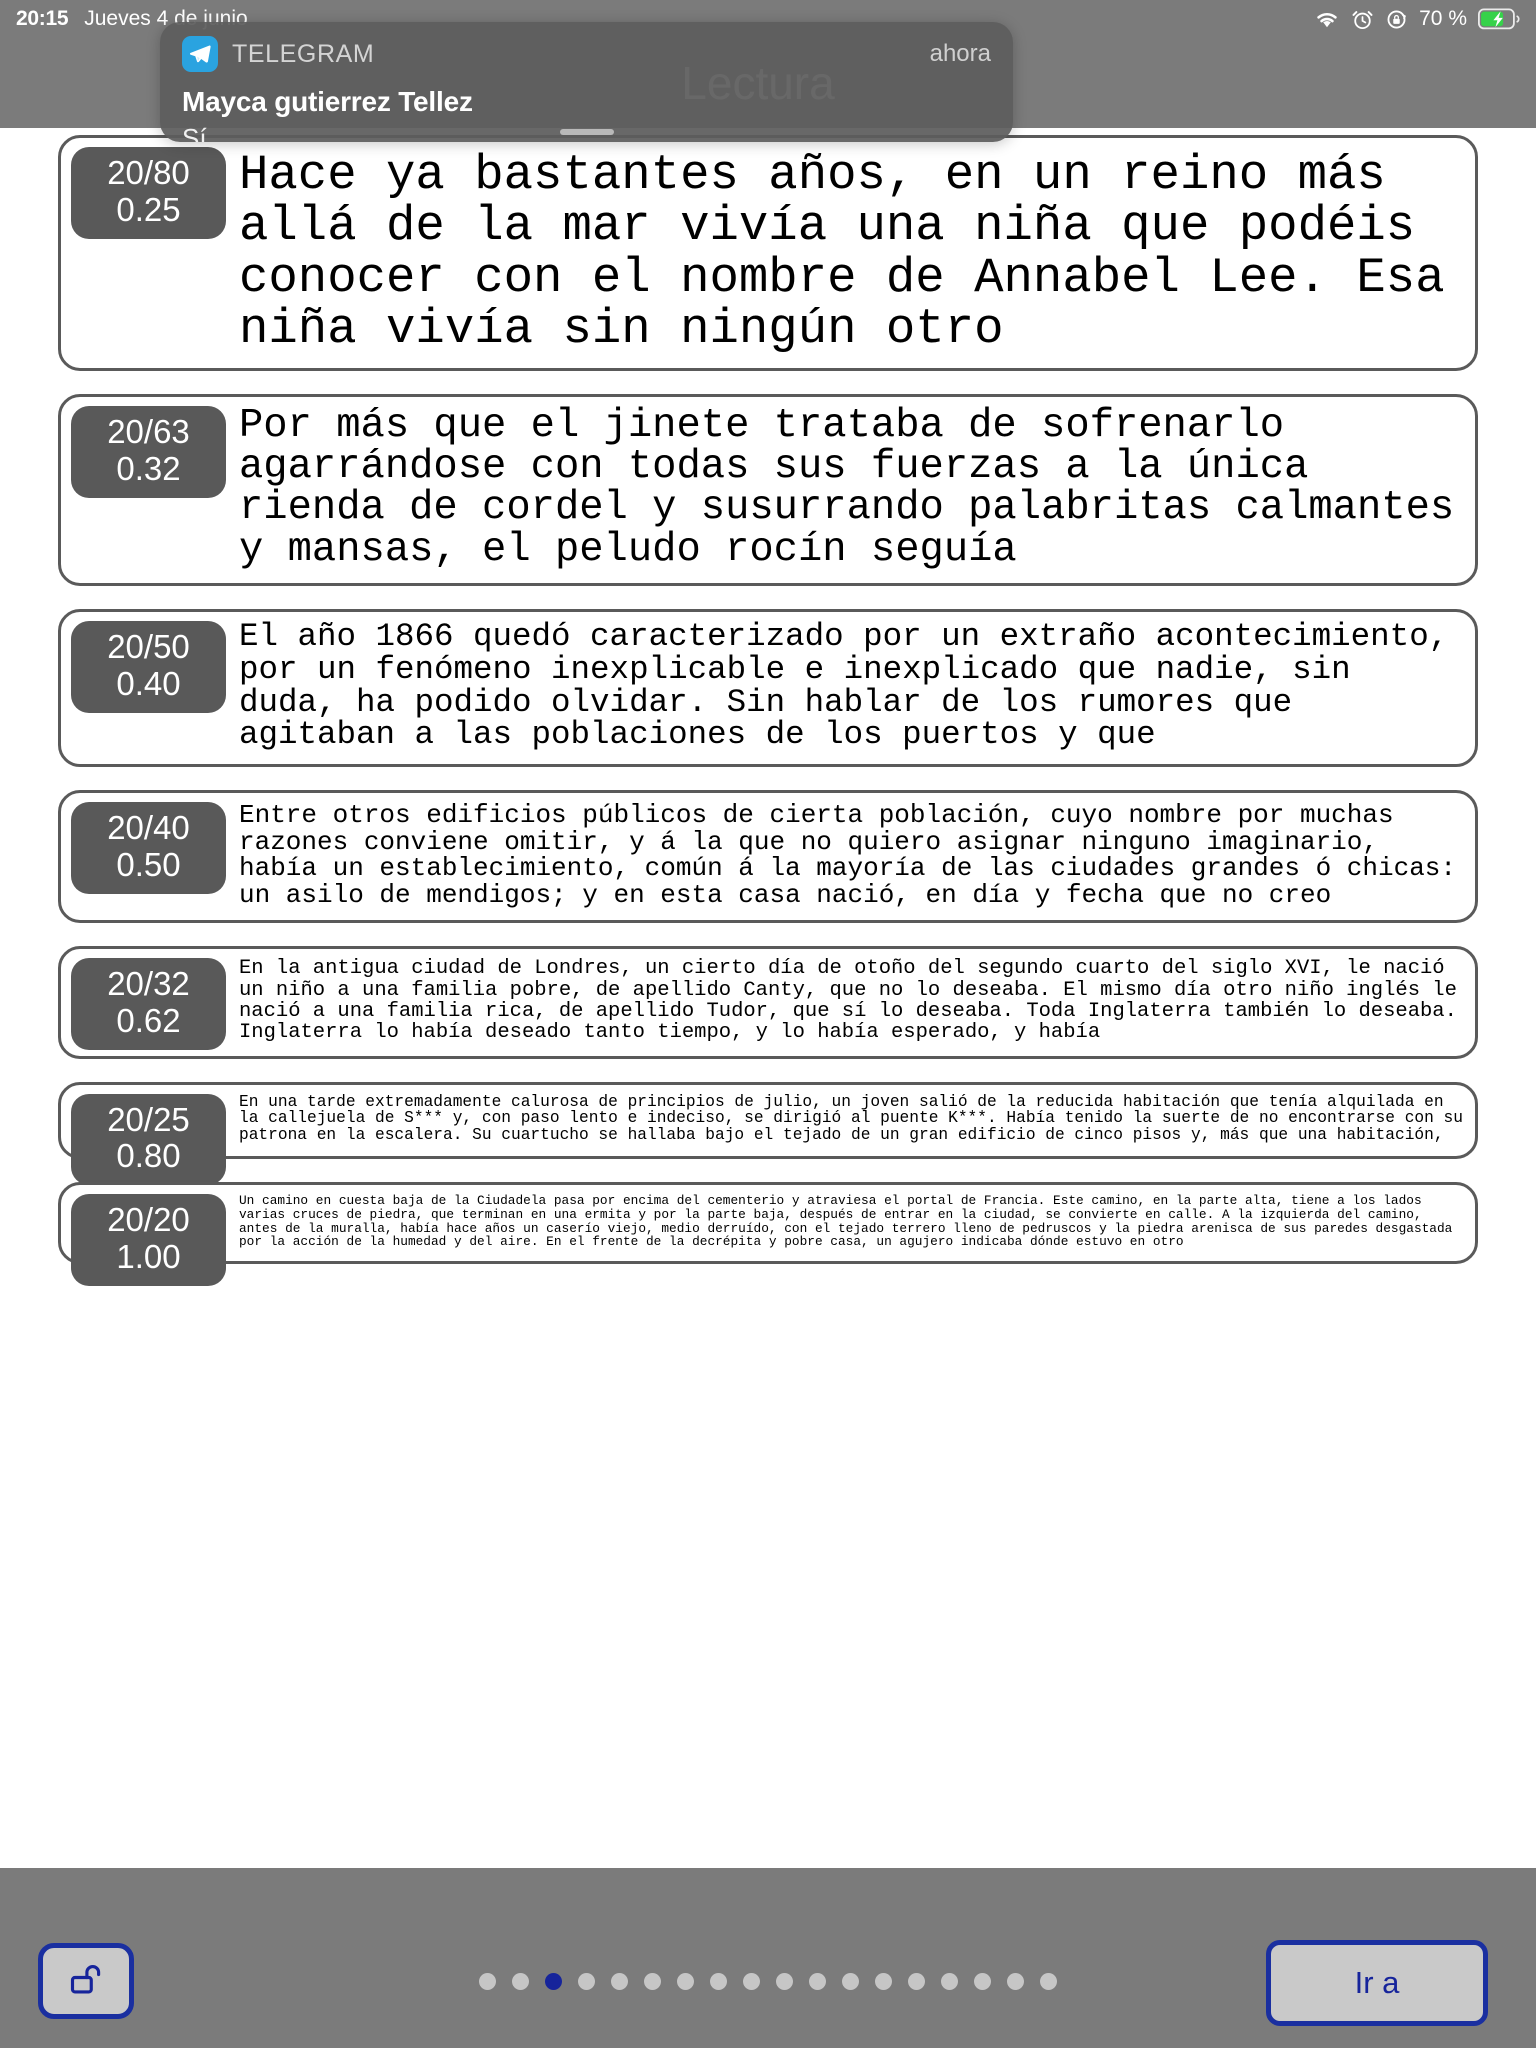 This screenshot has height=2048, width=1536. I want to click on acuity-decimal: 0.80, so click(148, 1156).